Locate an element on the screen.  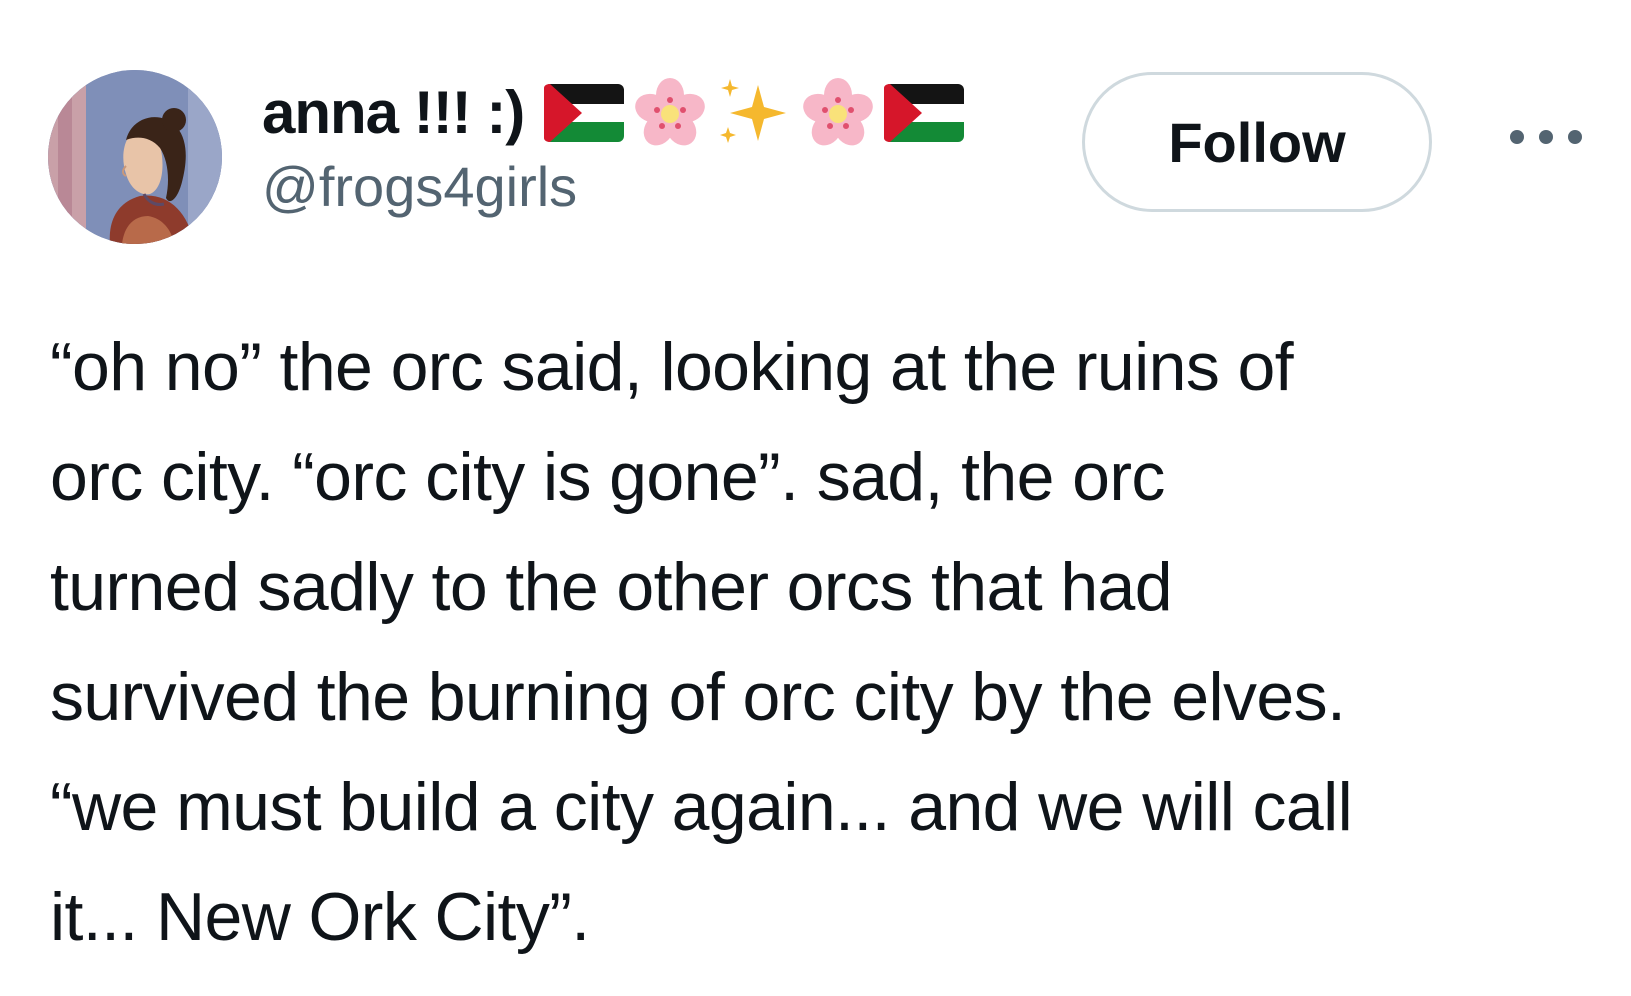
display-name: anna !!! :) is located at coordinates (393, 113).